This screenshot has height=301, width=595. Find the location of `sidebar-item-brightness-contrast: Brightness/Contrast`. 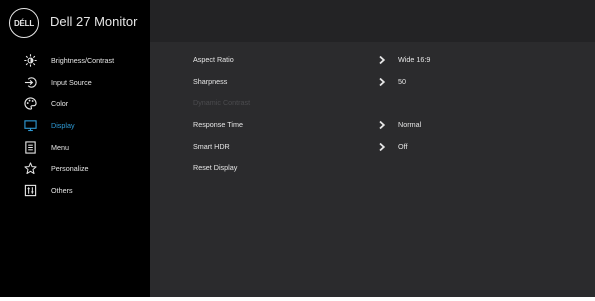

sidebar-item-brightness-contrast: Brightness/Contrast is located at coordinates (75, 60).